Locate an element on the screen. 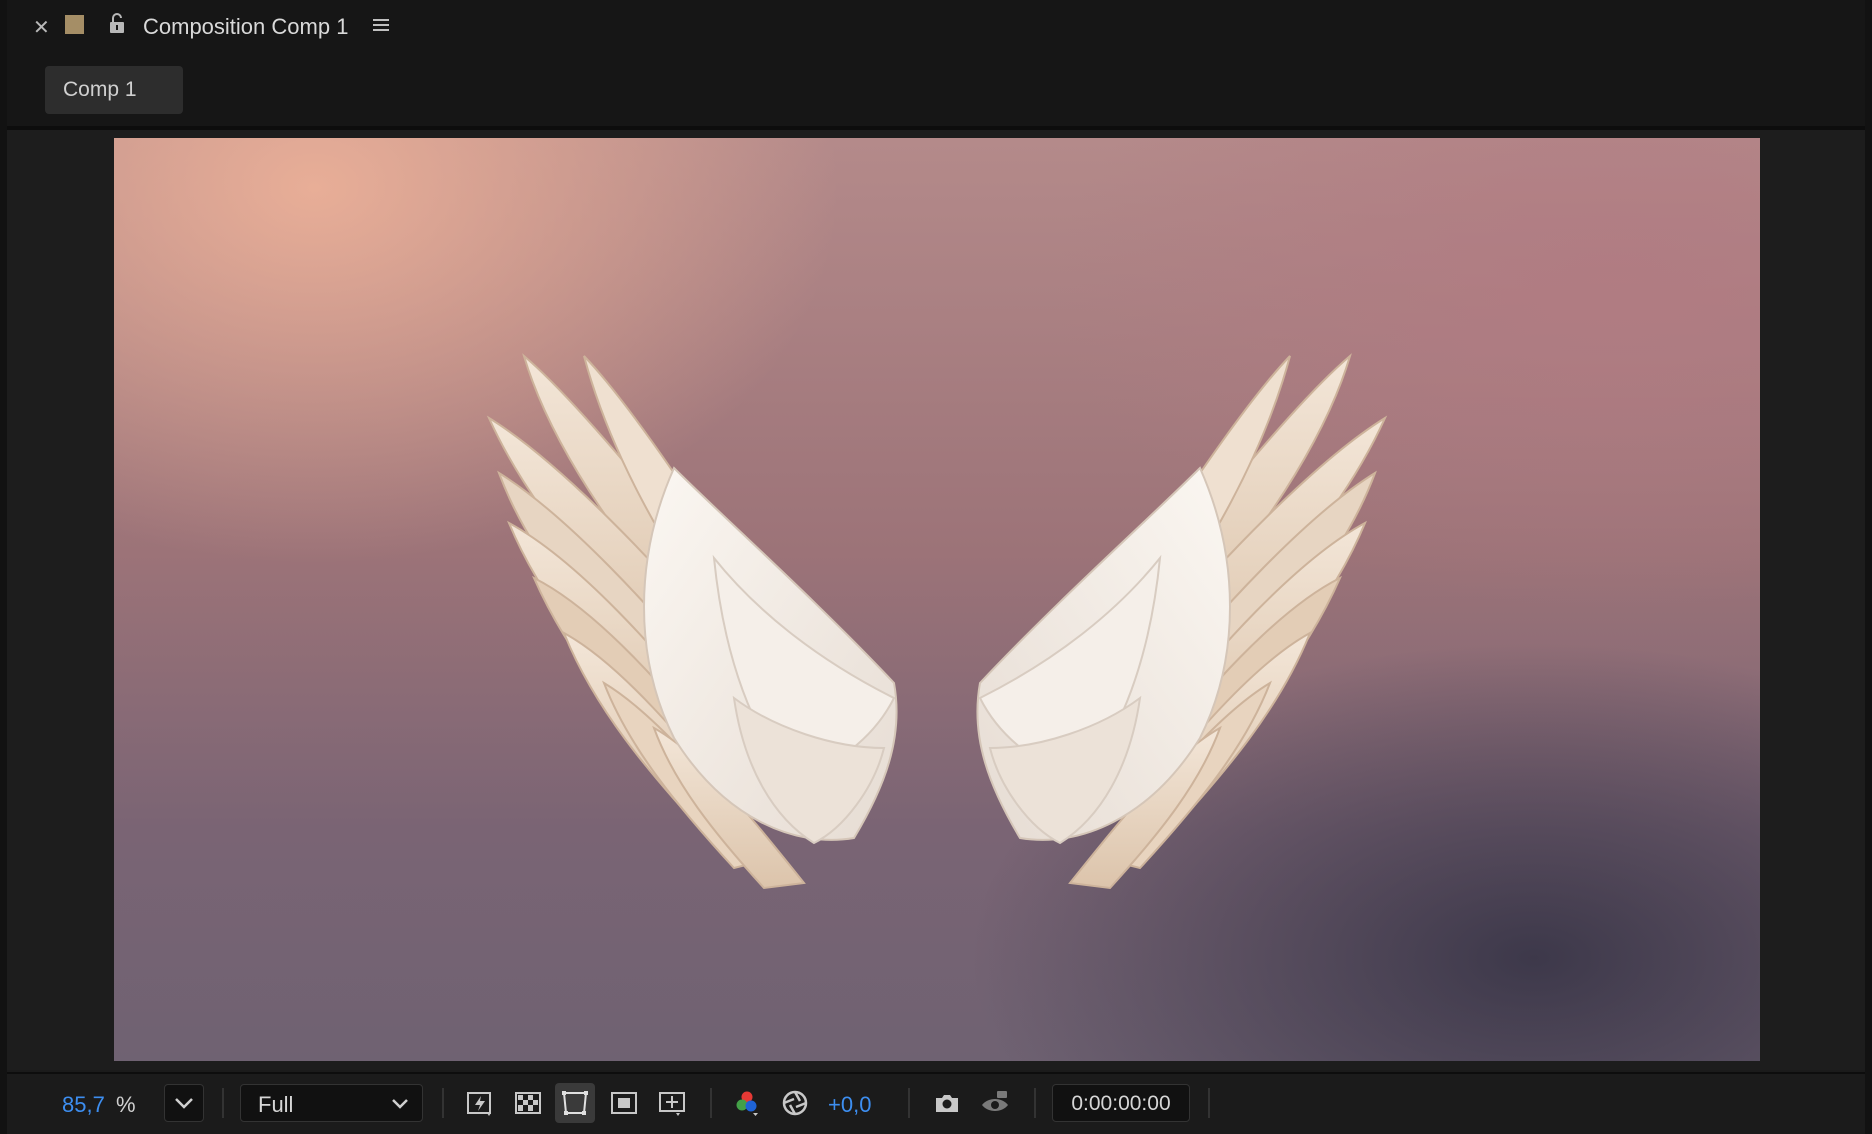 The height and width of the screenshot is (1134, 1872). magnification-dropdown is located at coordinates (184, 1103).